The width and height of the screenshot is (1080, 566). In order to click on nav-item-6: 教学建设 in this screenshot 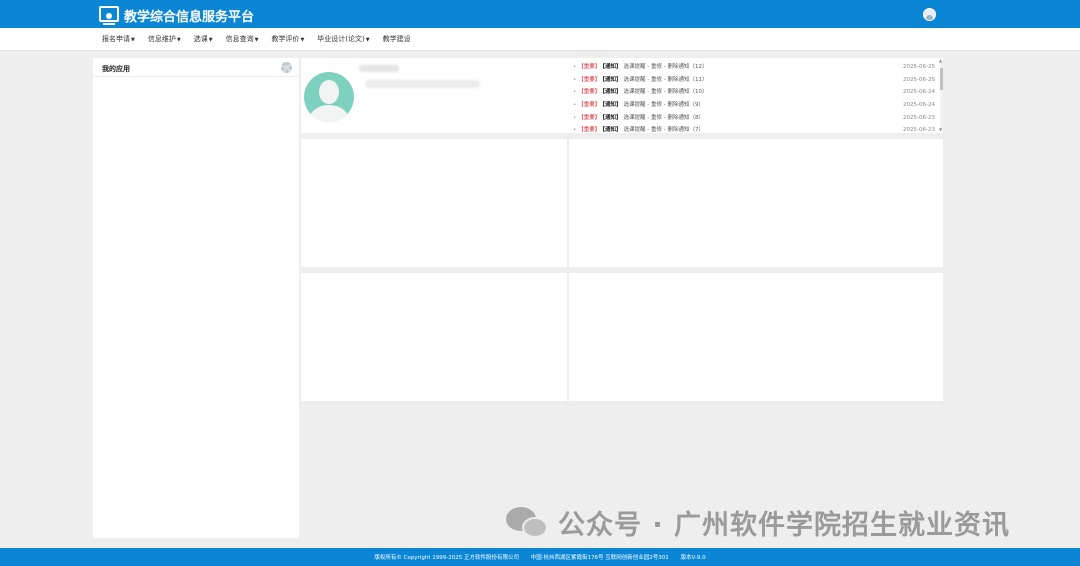, I will do `click(397, 39)`.